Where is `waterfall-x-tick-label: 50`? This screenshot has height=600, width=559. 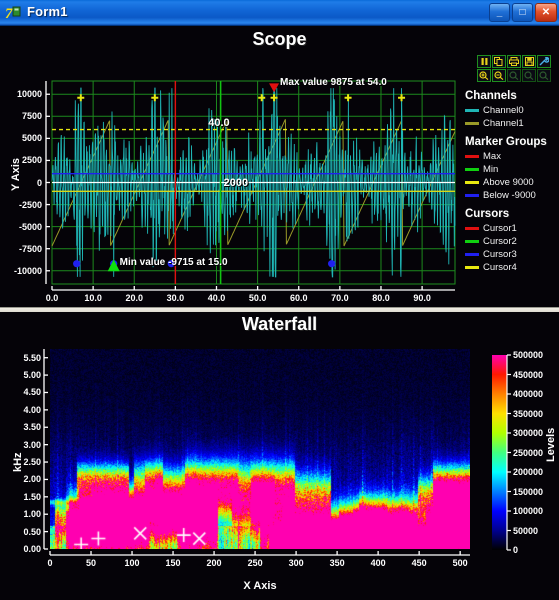 waterfall-x-tick-label: 50 is located at coordinates (91, 563).